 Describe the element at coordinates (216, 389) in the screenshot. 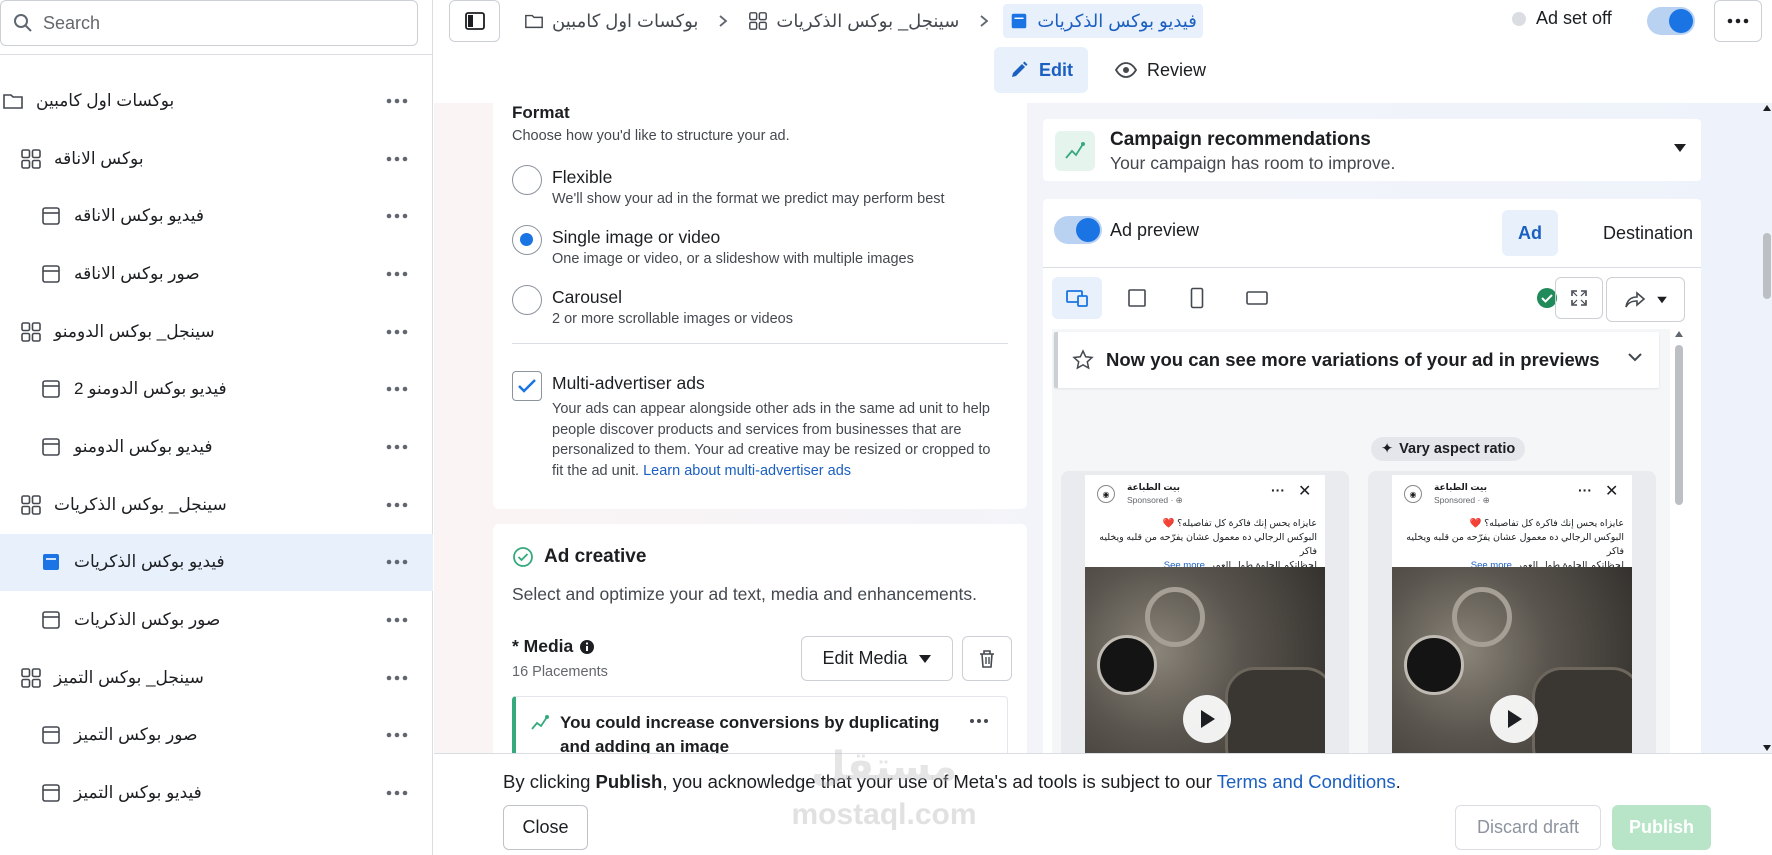

I see `tree-item-ad: 2 فيديو بوكس الدومنو` at that location.